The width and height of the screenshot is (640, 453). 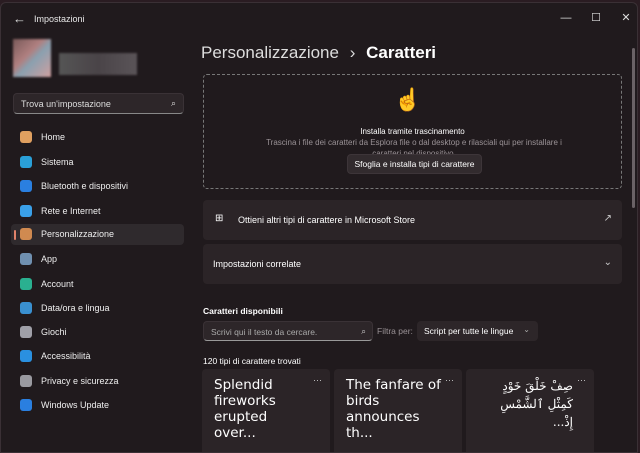 I want to click on sidebar-item-label: Rete e Internet, so click(x=71, y=211).